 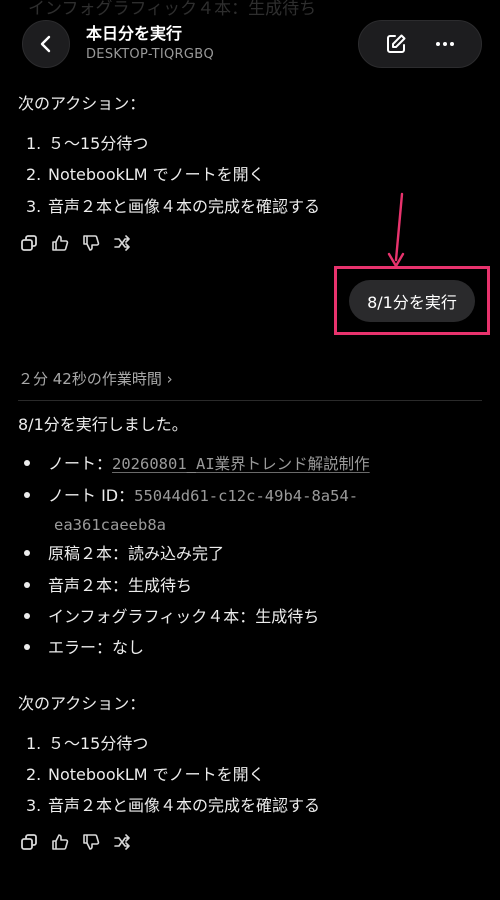 What do you see at coordinates (171, 617) in the screenshot?
I see `list-item: インフォグラフィック４本：生成待ち` at bounding box center [171, 617].